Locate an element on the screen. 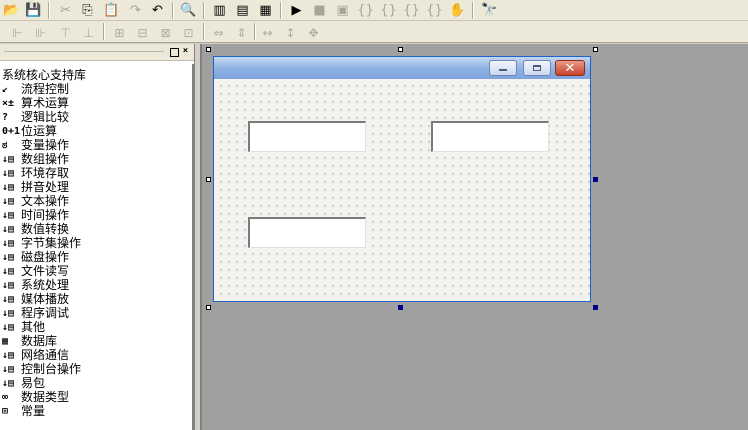 This screenshot has height=430, width=748. step-out-icon: {} is located at coordinates (411, 10).